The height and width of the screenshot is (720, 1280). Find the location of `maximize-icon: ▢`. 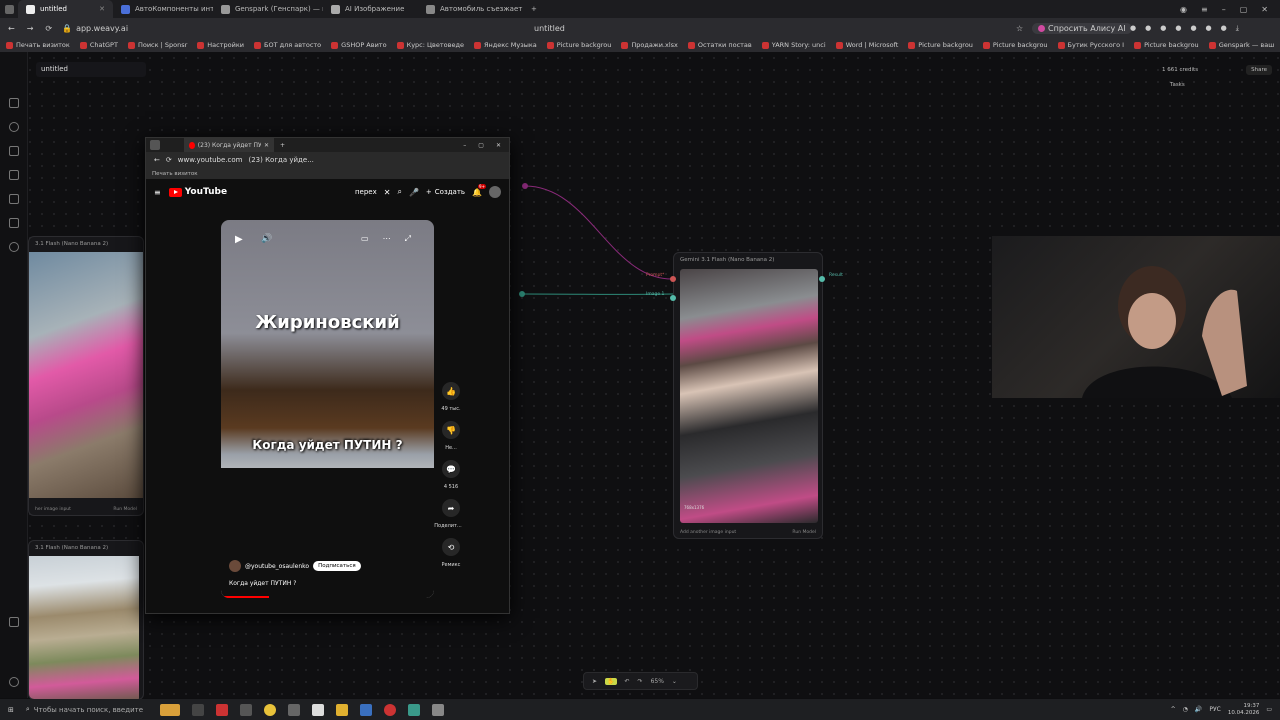

maximize-icon: ▢ is located at coordinates (1244, 9).